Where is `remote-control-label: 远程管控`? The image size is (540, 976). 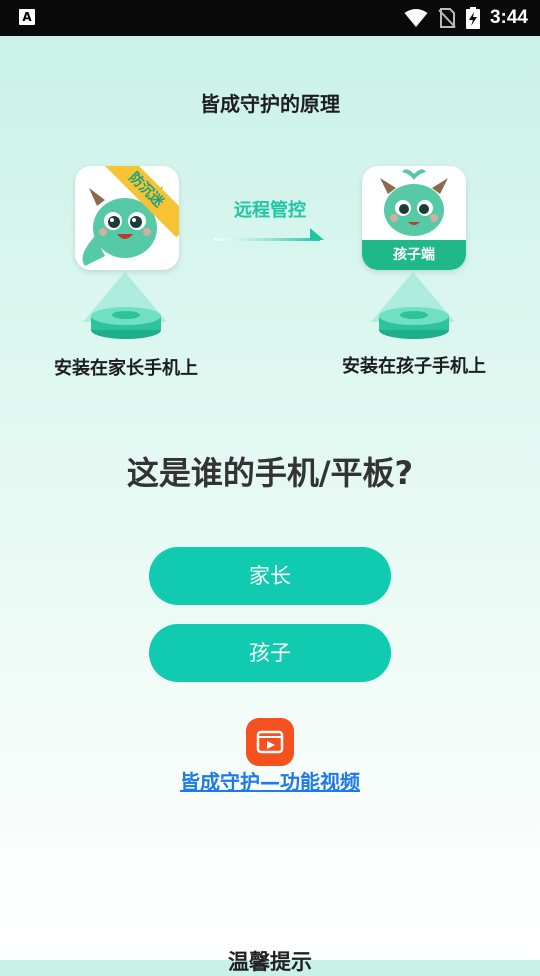 remote-control-label: 远程管控 is located at coordinates (270, 210).